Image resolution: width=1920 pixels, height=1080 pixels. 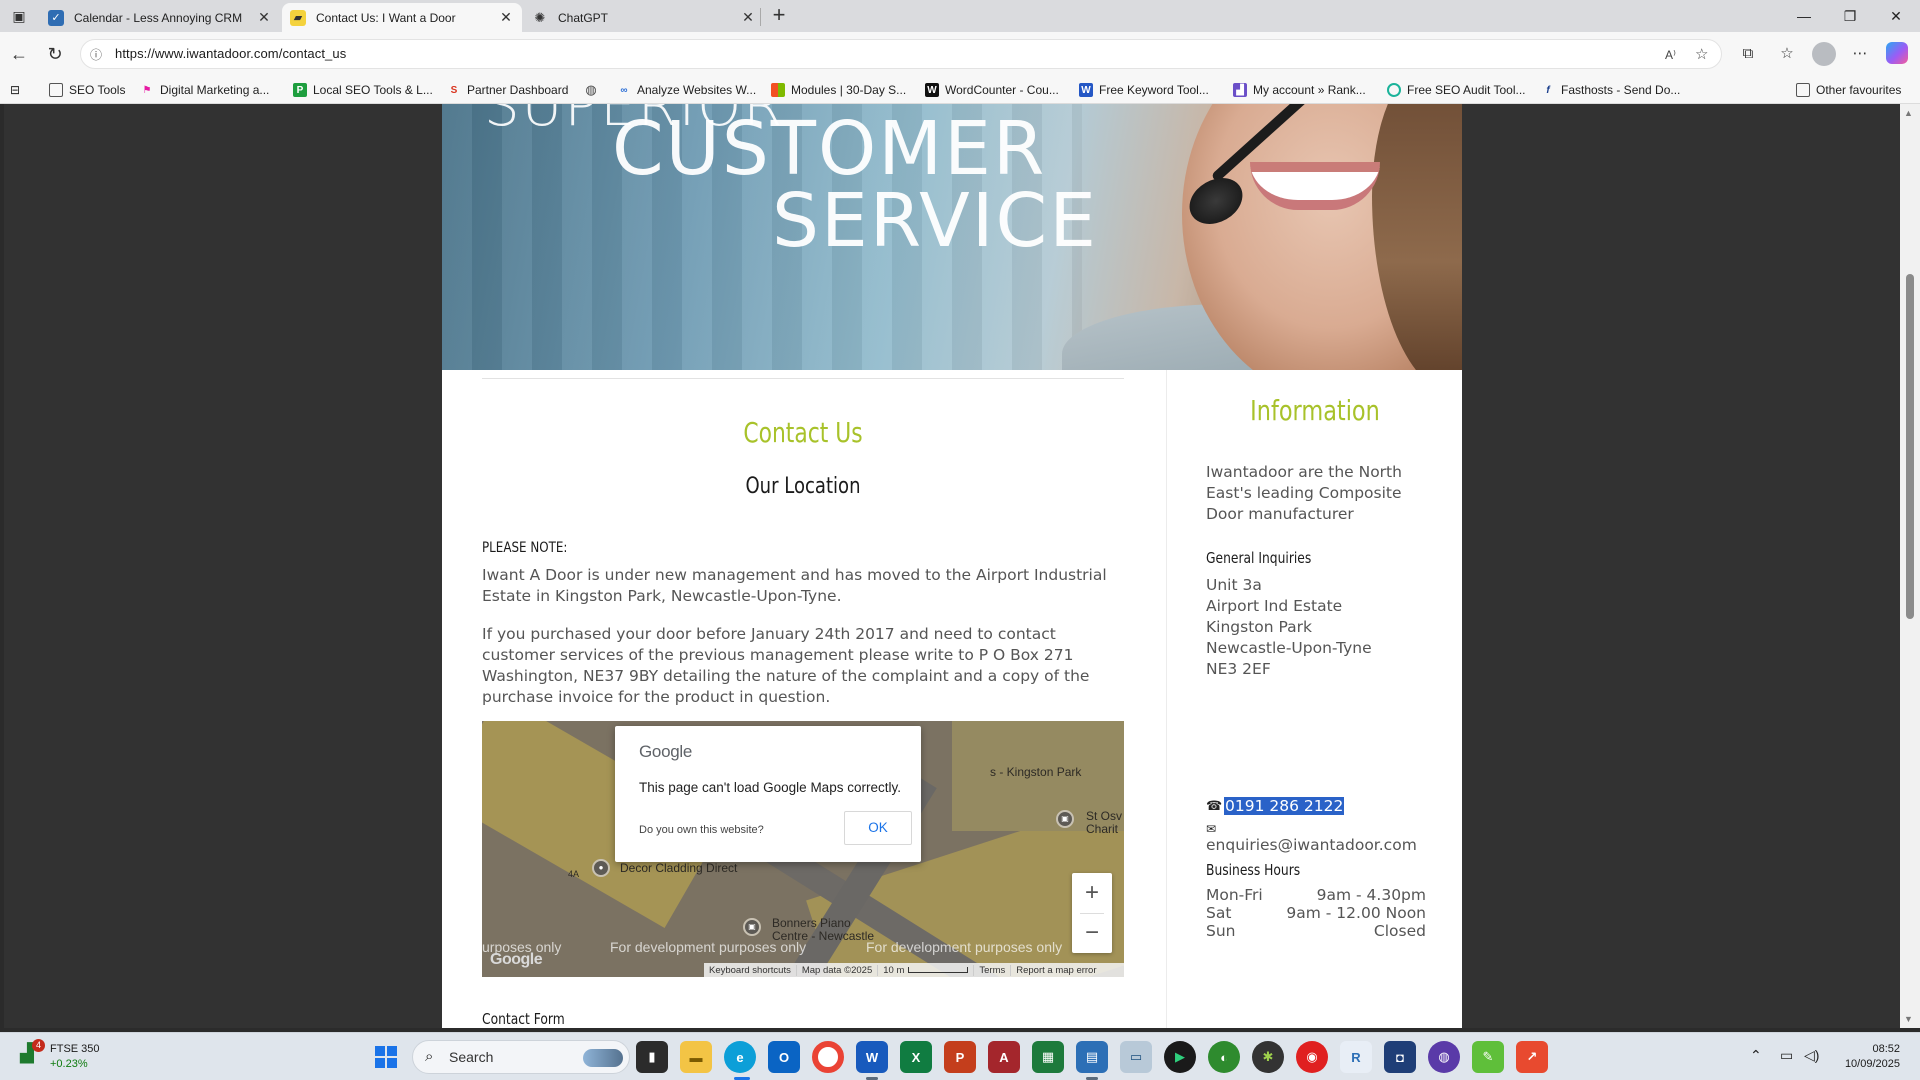 I want to click on calculator-app-icon: ▤, so click(x=1092, y=1057).